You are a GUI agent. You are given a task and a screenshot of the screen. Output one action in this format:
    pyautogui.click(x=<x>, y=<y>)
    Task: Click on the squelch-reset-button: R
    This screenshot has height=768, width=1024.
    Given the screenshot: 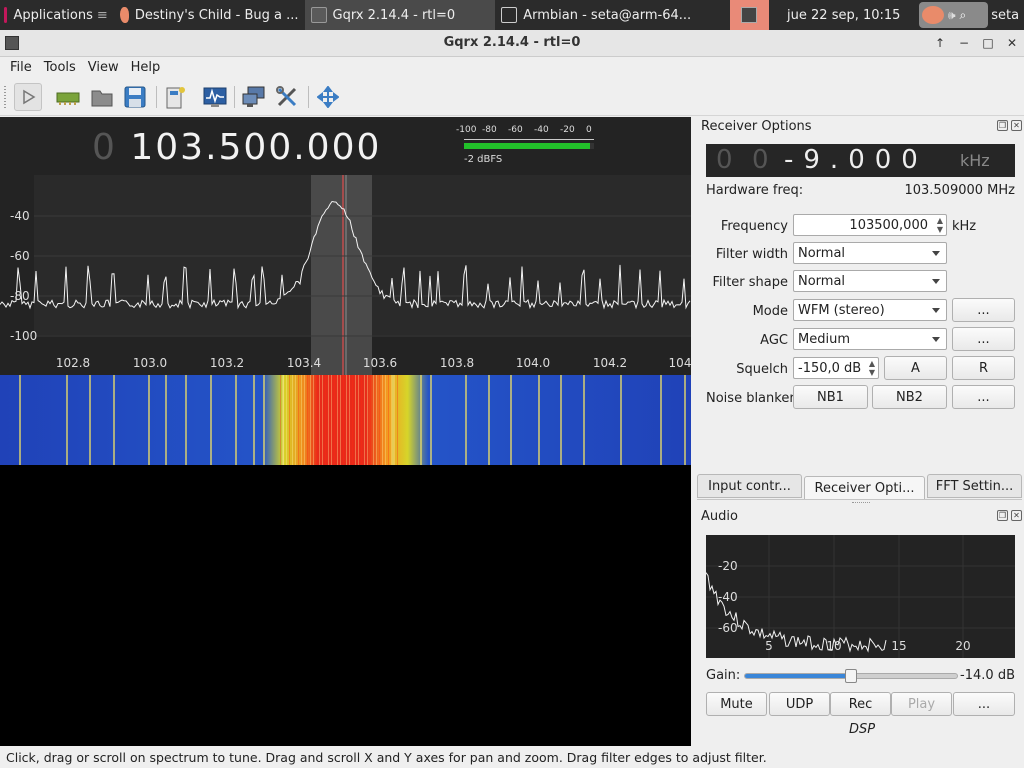 What is the action you would take?
    pyautogui.click(x=983, y=368)
    